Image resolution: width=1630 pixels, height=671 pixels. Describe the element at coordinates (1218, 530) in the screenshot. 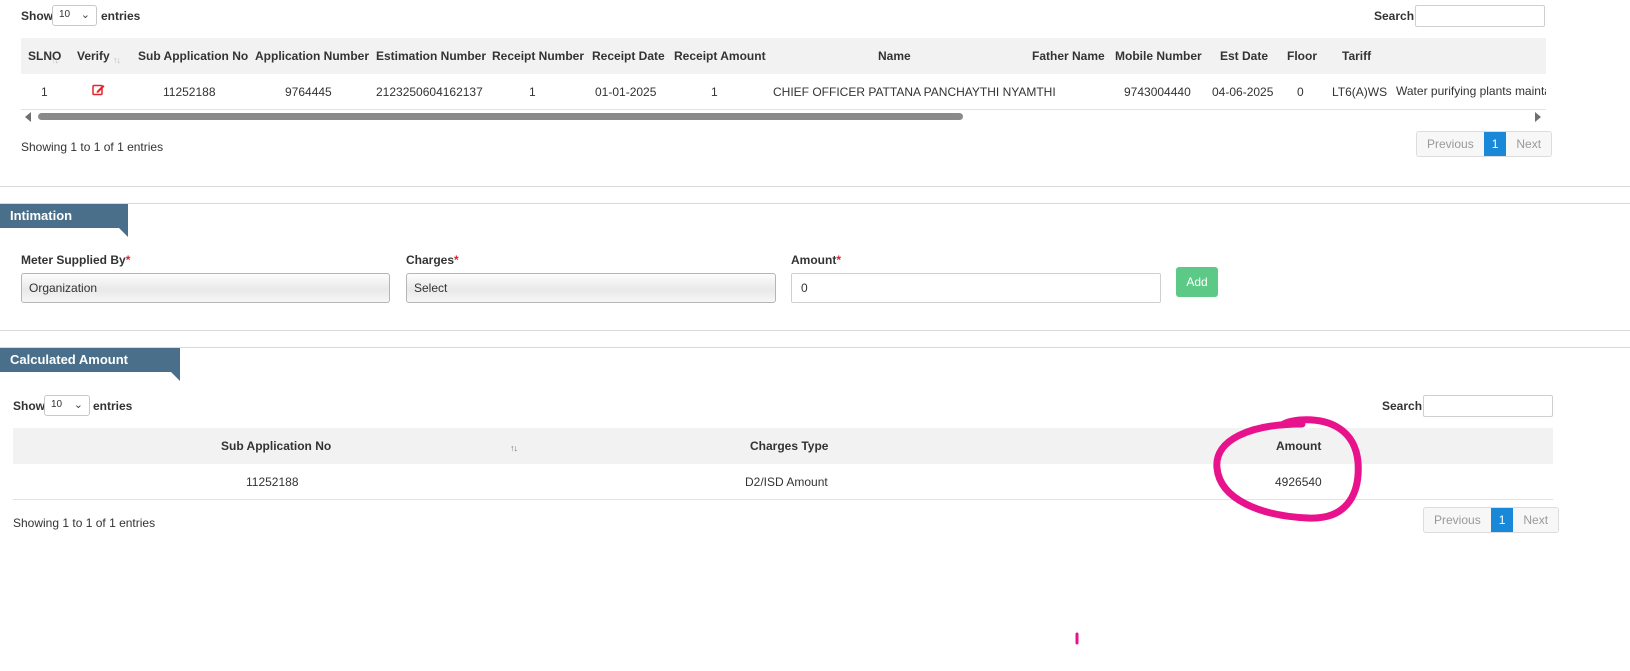

I see `highlight-circle-annotation` at that location.